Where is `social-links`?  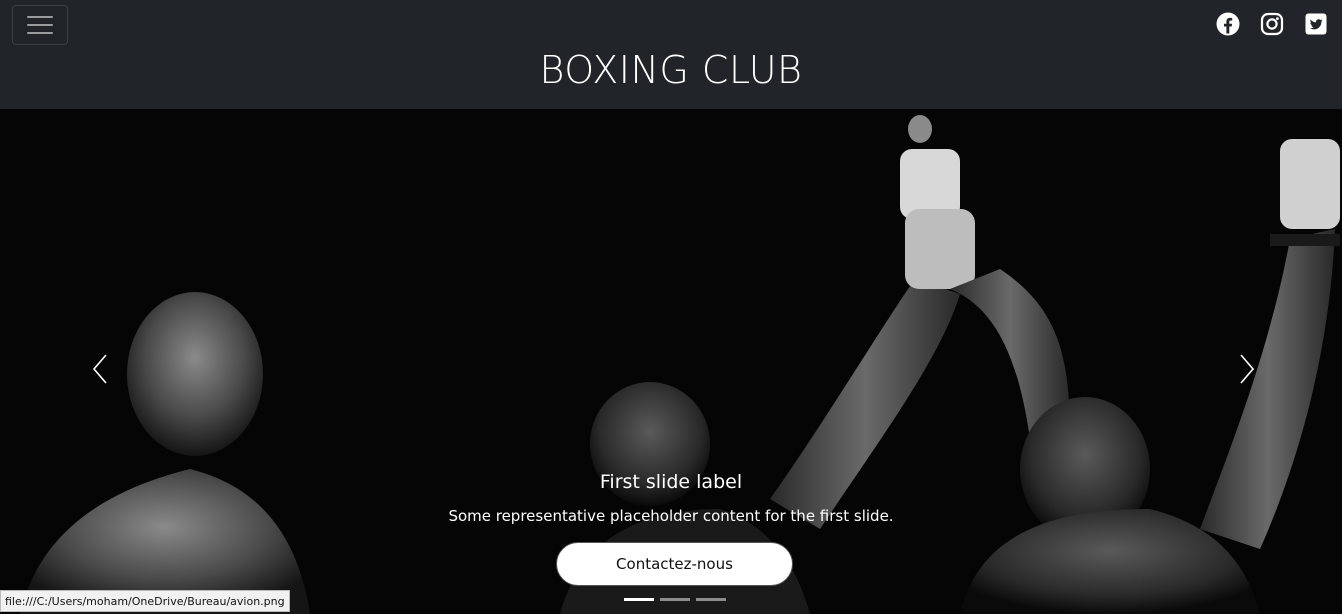 social-links is located at coordinates (1272, 24).